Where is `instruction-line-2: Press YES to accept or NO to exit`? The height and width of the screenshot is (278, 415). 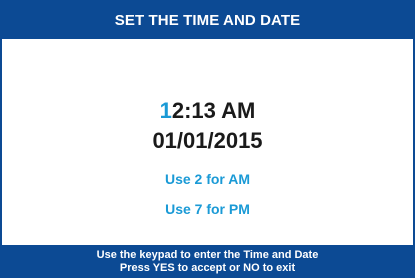 instruction-line-2: Press YES to accept or NO to exit is located at coordinates (207, 268).